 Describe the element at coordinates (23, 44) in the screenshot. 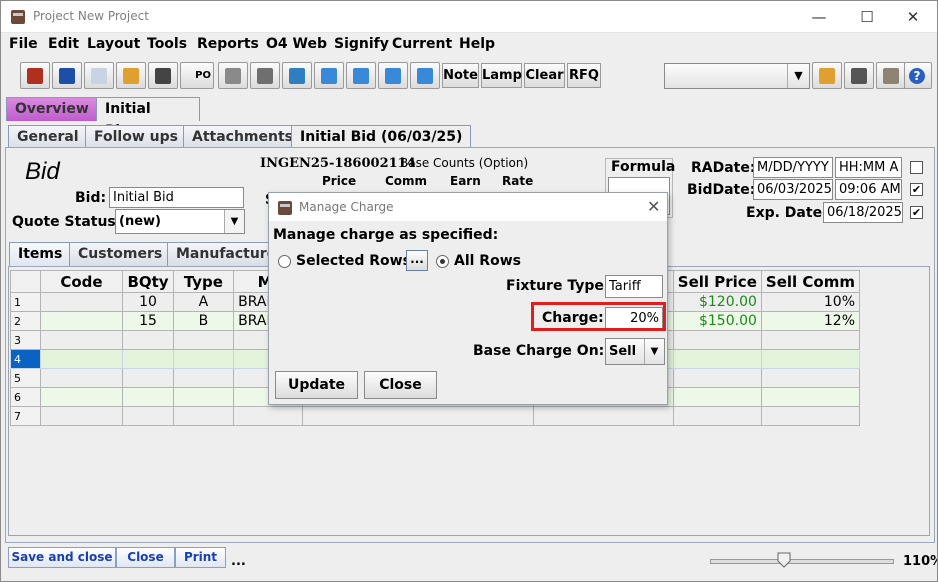

I see `menu-file: File` at that location.